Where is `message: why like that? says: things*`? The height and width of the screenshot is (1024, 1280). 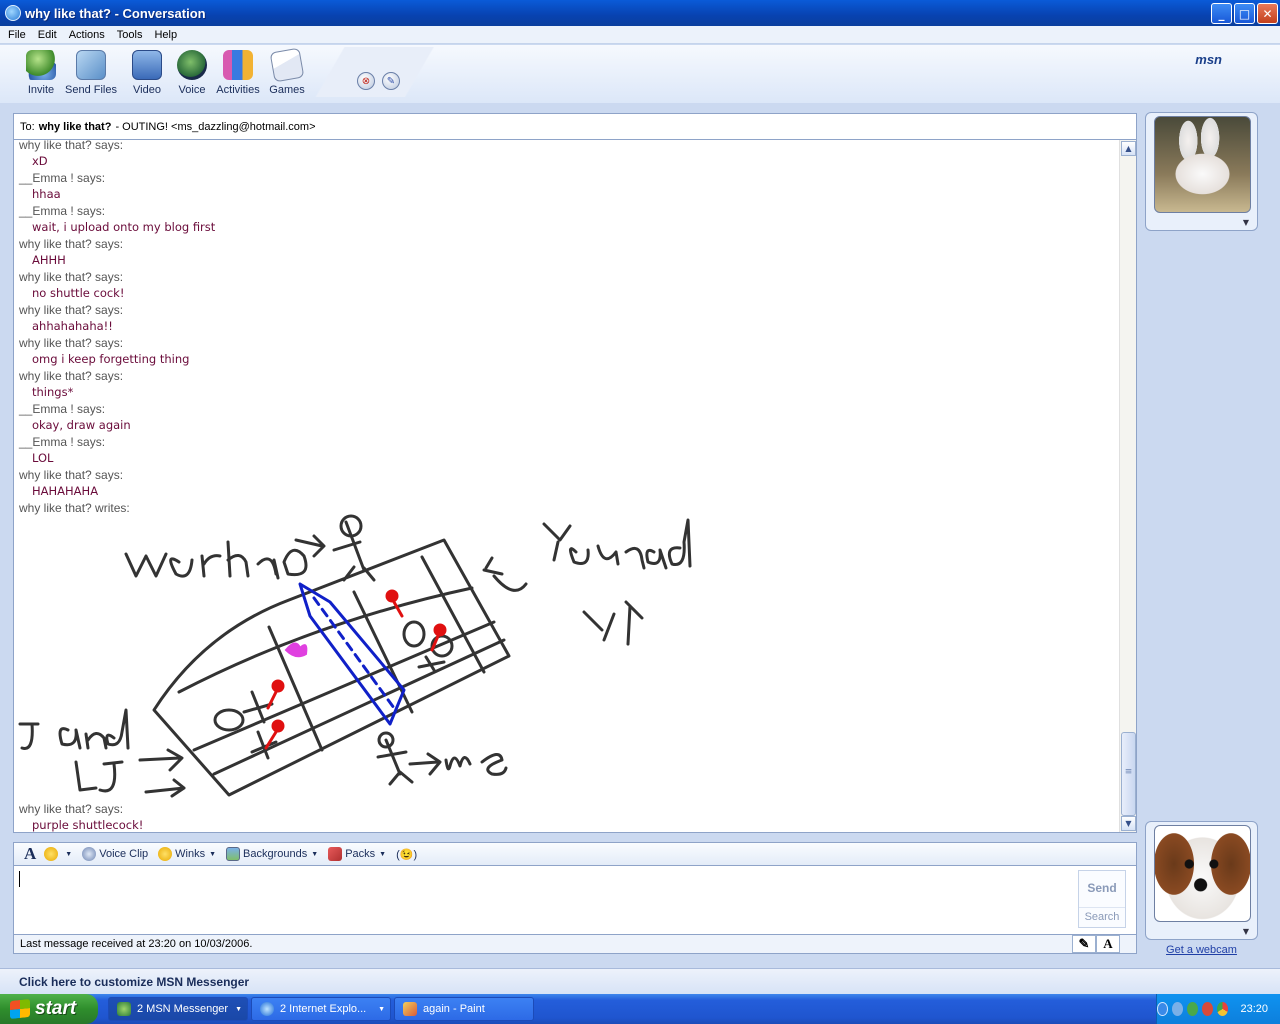 message: why like that? says: things* is located at coordinates (564, 384).